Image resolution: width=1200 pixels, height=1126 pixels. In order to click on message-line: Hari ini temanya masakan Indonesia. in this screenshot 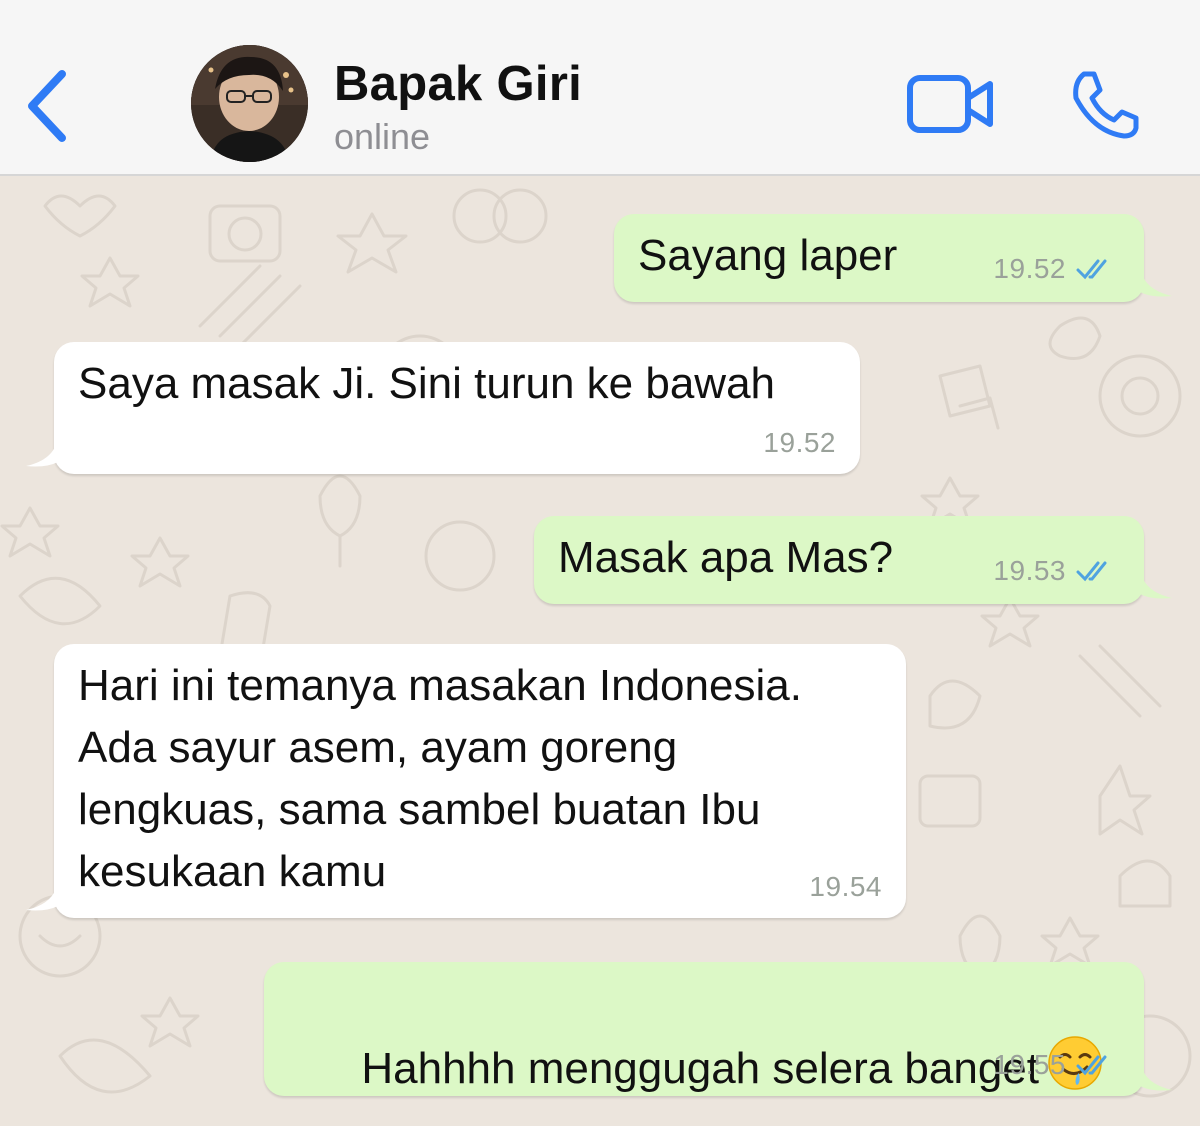, I will do `click(440, 685)`.